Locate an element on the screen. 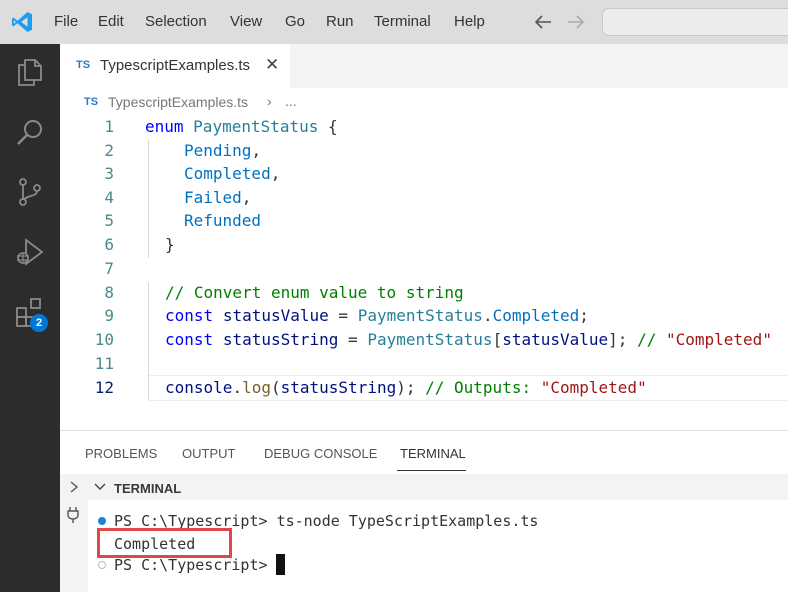 The height and width of the screenshot is (592, 788). chevron-right-icon is located at coordinates (74, 487).